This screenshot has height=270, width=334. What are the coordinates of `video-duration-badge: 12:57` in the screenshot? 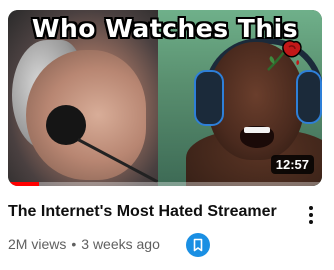 It's located at (292, 164).